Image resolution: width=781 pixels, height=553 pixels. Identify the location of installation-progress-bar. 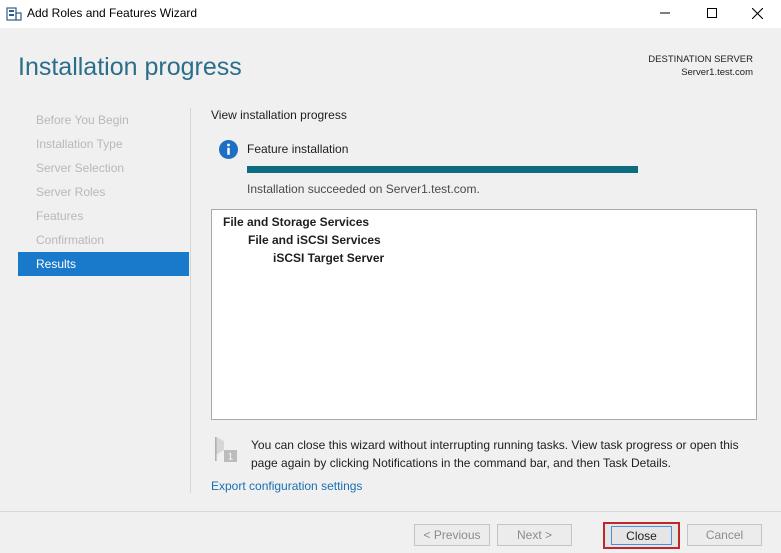
(442, 169).